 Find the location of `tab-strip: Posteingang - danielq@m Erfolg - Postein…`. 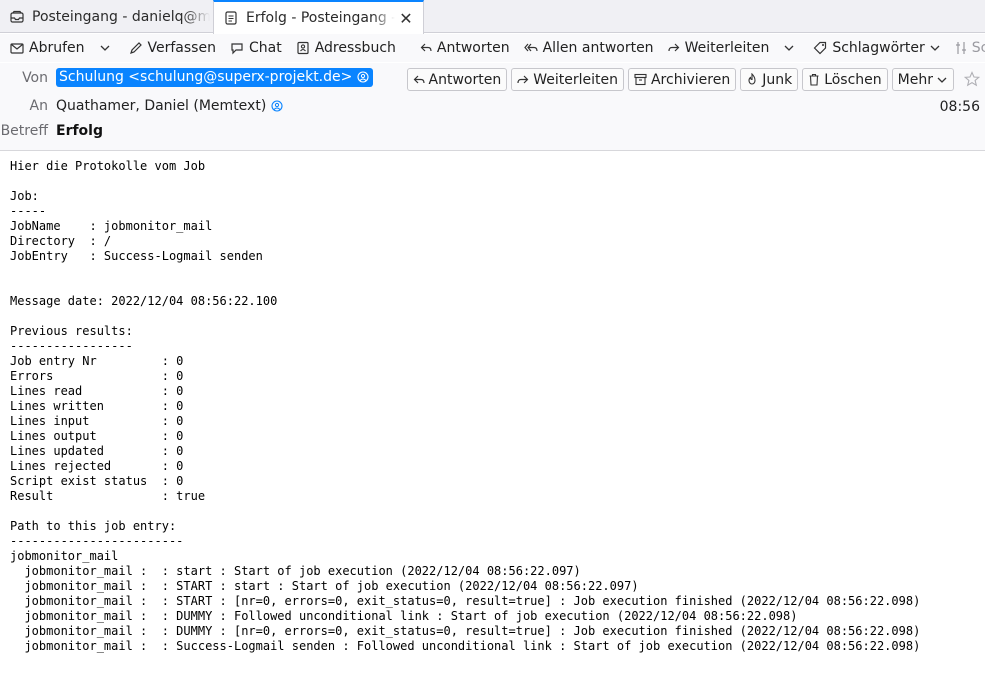

tab-strip: Posteingang - danielq@m Erfolg - Postein… is located at coordinates (492, 17).